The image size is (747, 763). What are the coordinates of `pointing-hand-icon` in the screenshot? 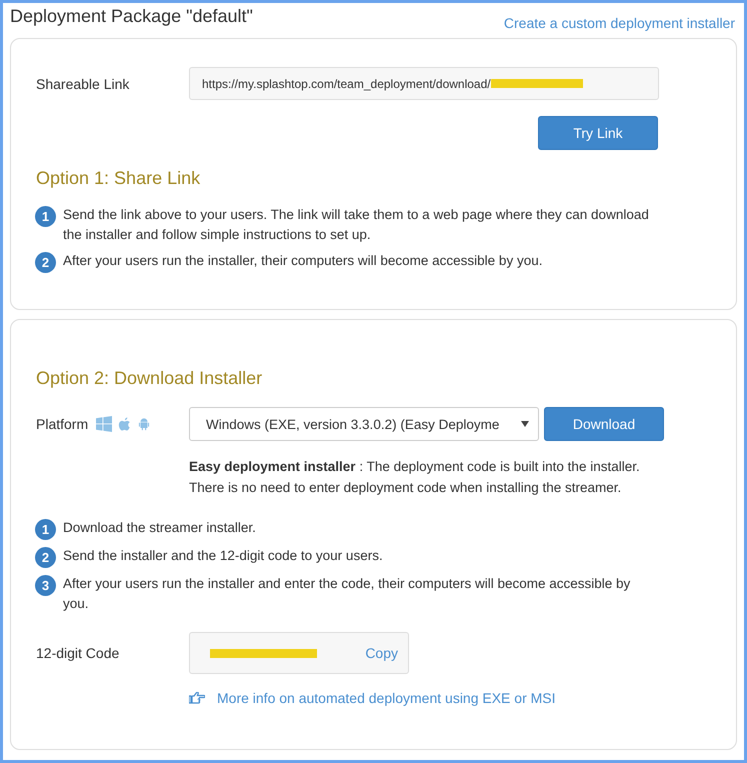 It's located at (197, 698).